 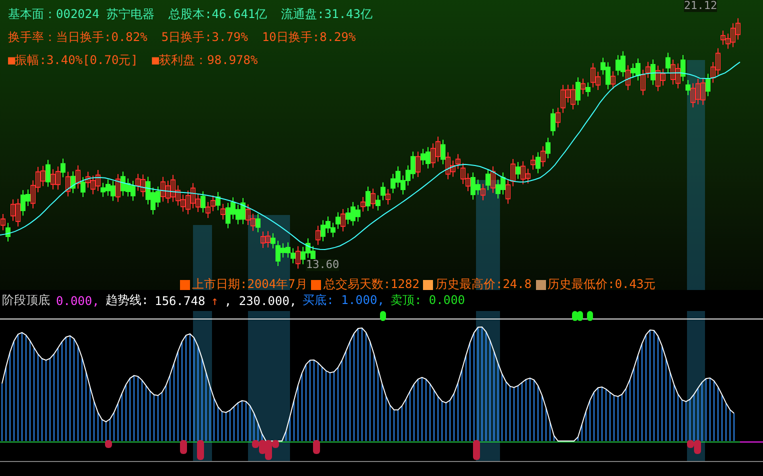 I want to click on header-text: 换手率：当日换手:0.82%, so click(x=78, y=37).